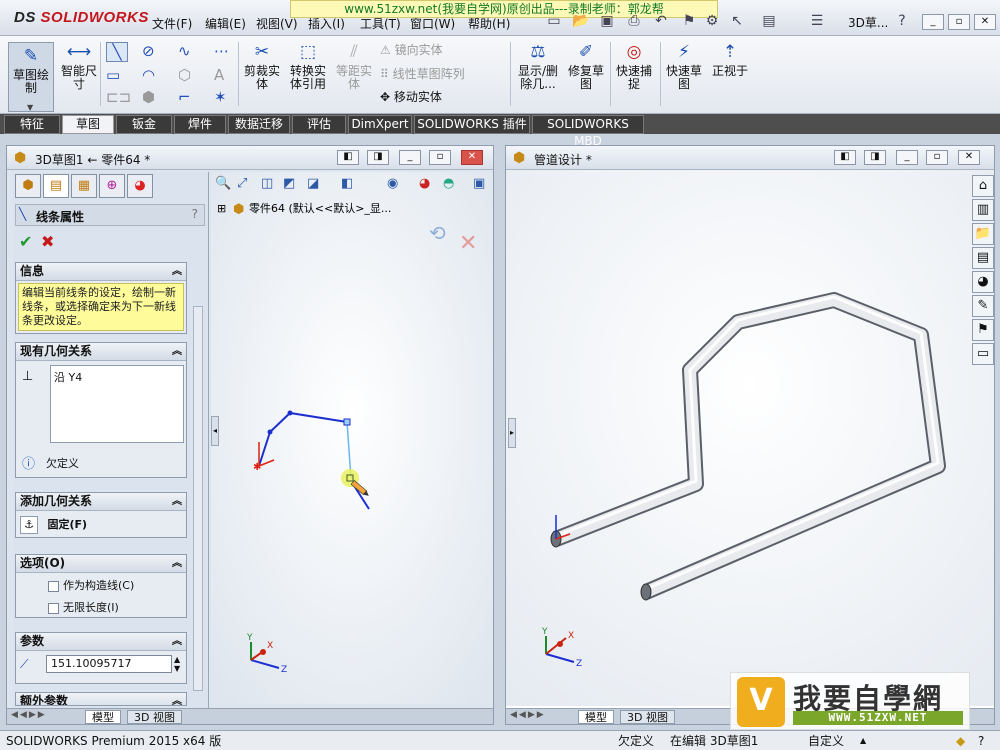 Image resolution: width=1000 pixels, height=750 pixels. What do you see at coordinates (68, 377) in the screenshot?
I see `relation-item: 沿 Y4` at bounding box center [68, 377].